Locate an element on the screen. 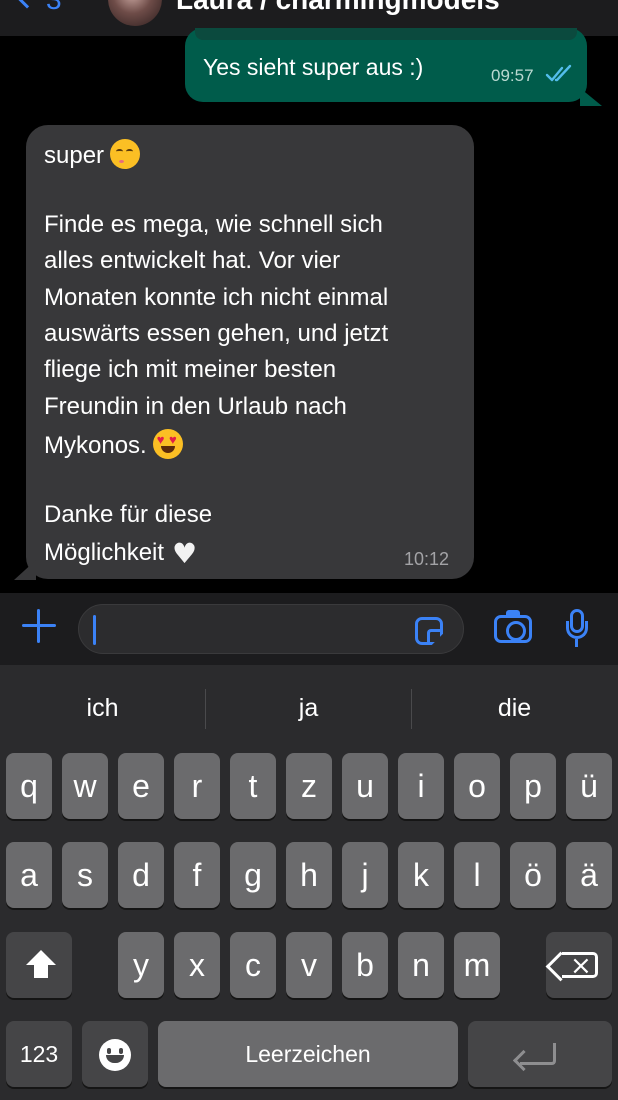  compose-bar is located at coordinates (309, 629).